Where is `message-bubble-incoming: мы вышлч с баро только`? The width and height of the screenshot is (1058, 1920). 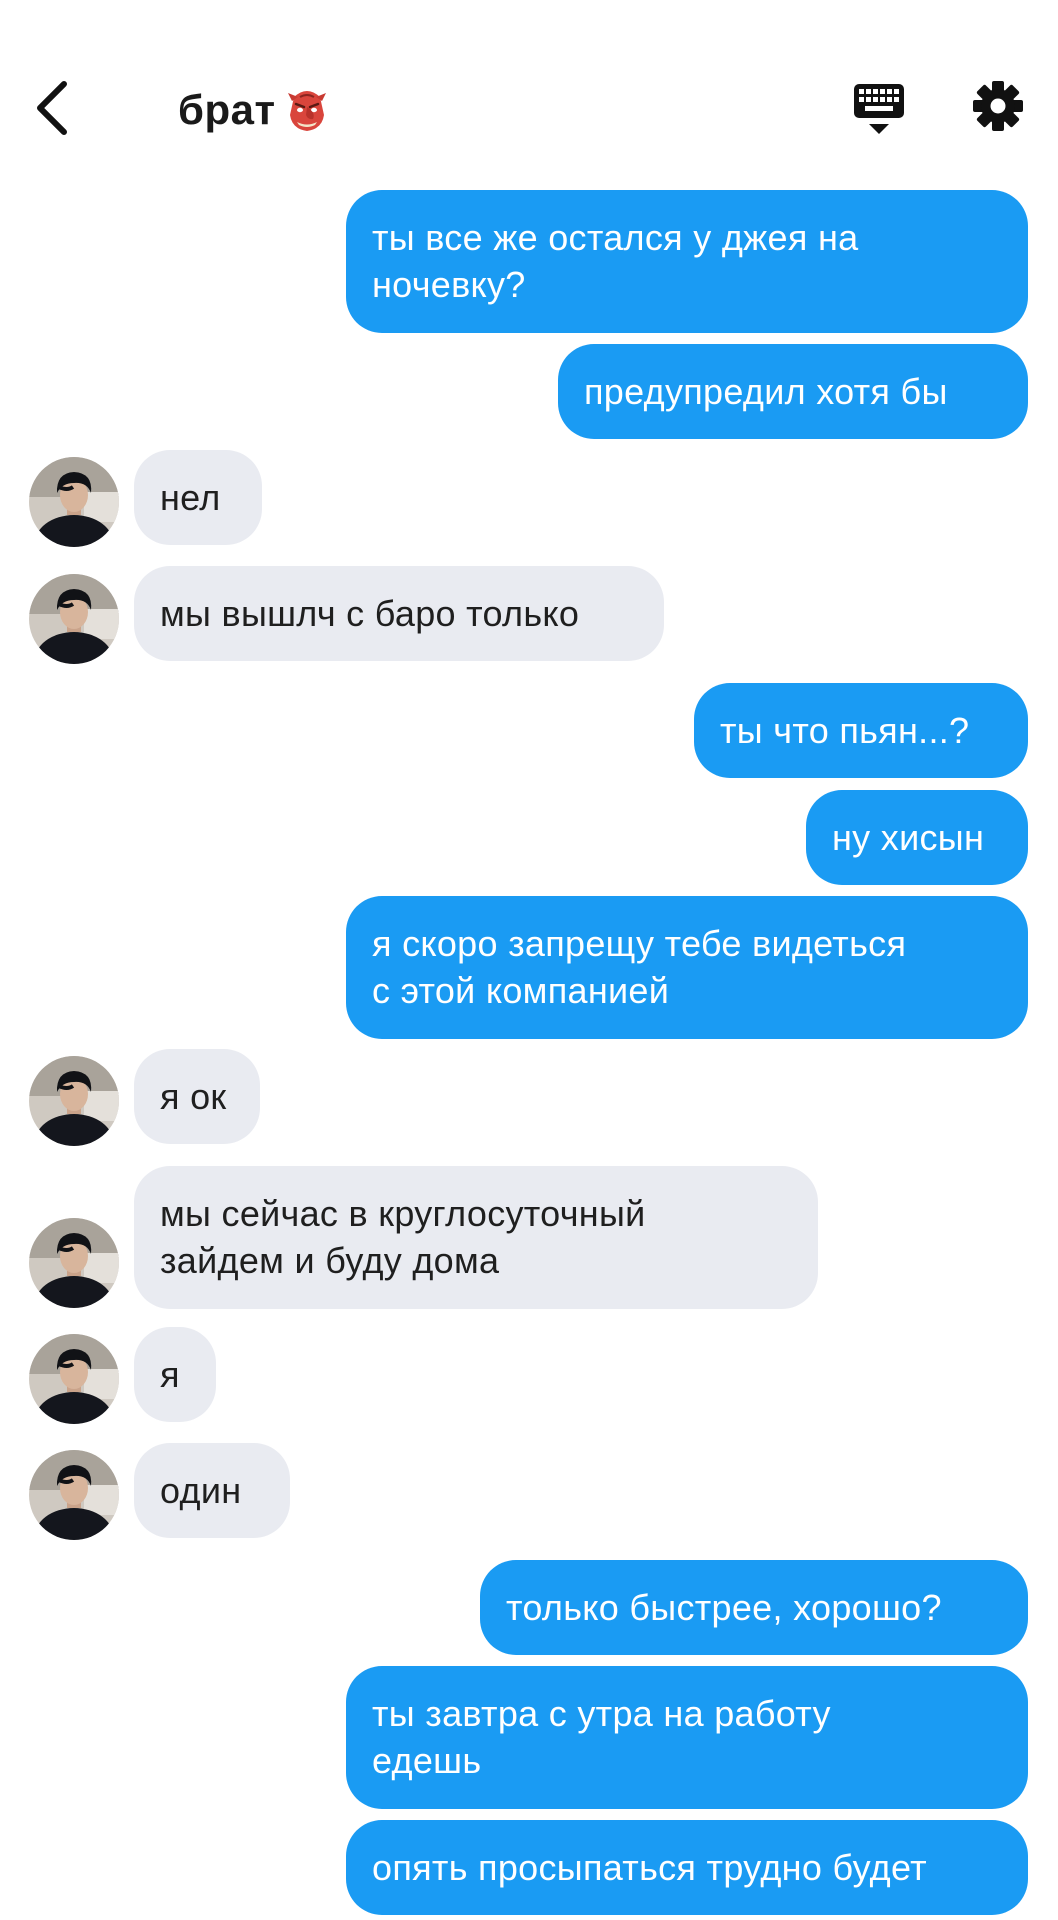
message-bubble-incoming: мы вышлч с баро только is located at coordinates (399, 613).